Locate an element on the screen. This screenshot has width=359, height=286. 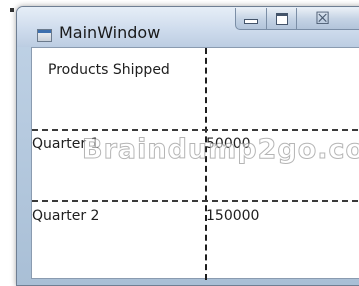
header-cell: Products Shipped is located at coordinates (109, 70).